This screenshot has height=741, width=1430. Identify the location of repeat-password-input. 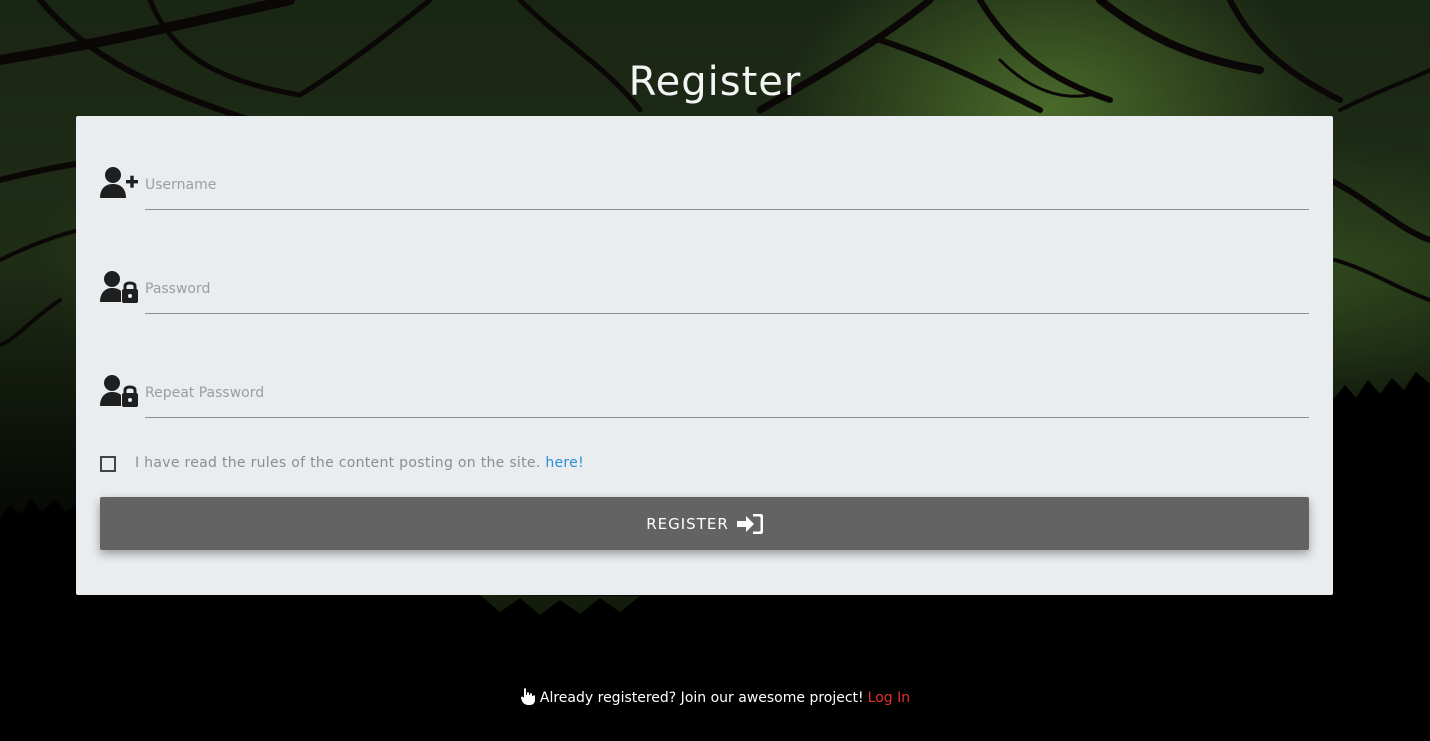
(727, 393).